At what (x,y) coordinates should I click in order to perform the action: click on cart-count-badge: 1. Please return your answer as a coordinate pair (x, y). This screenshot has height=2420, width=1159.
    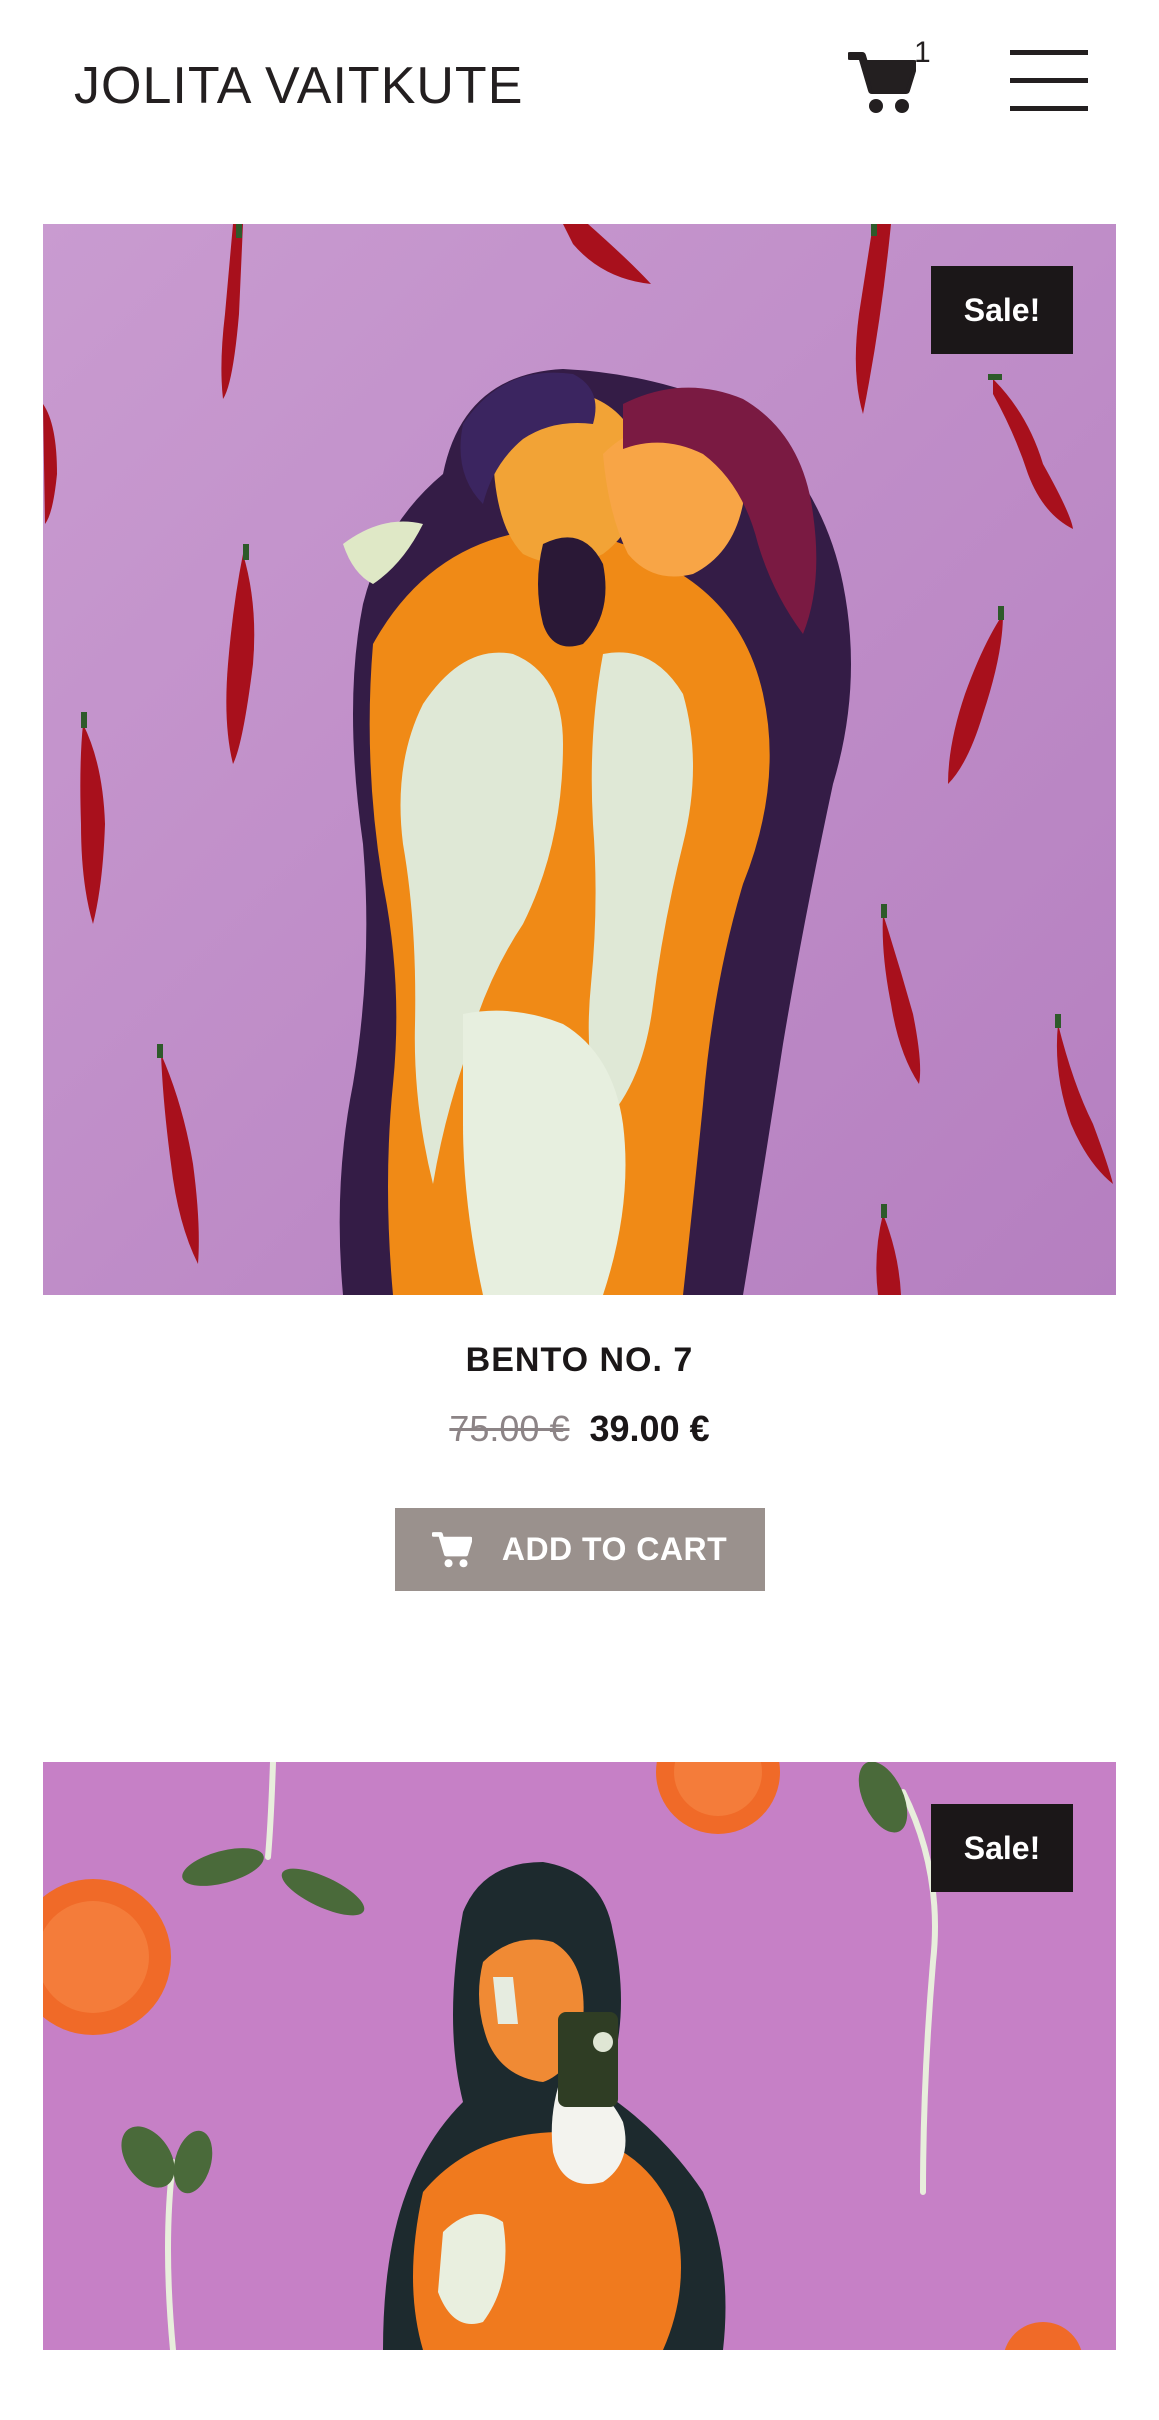
    Looking at the image, I should click on (922, 52).